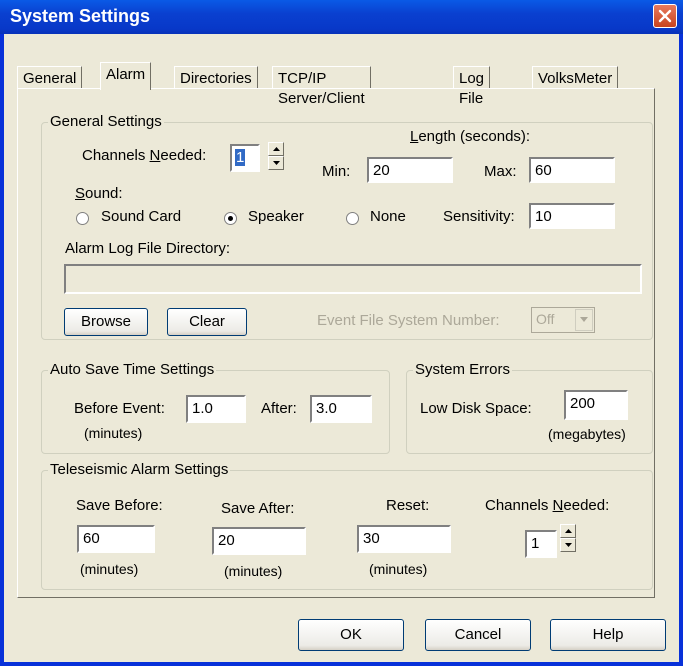 This screenshot has width=683, height=666. I want to click on tab-tcpip: TCP/IP Server/Client, so click(321, 86).